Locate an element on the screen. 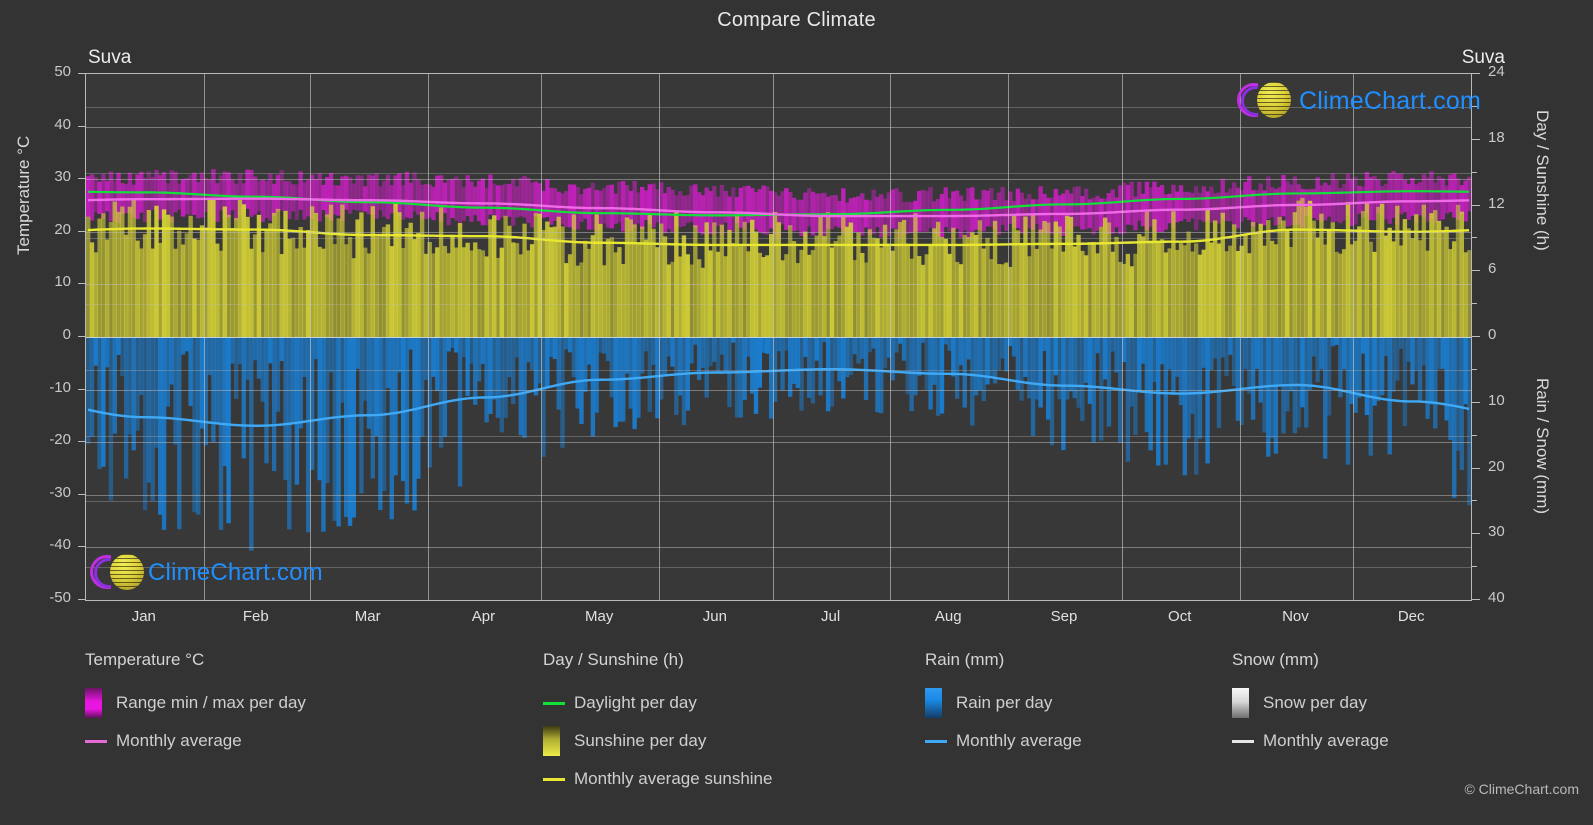 This screenshot has height=825, width=1593. climechart-logo-bottom: ClimeChart.com is located at coordinates (206, 573).